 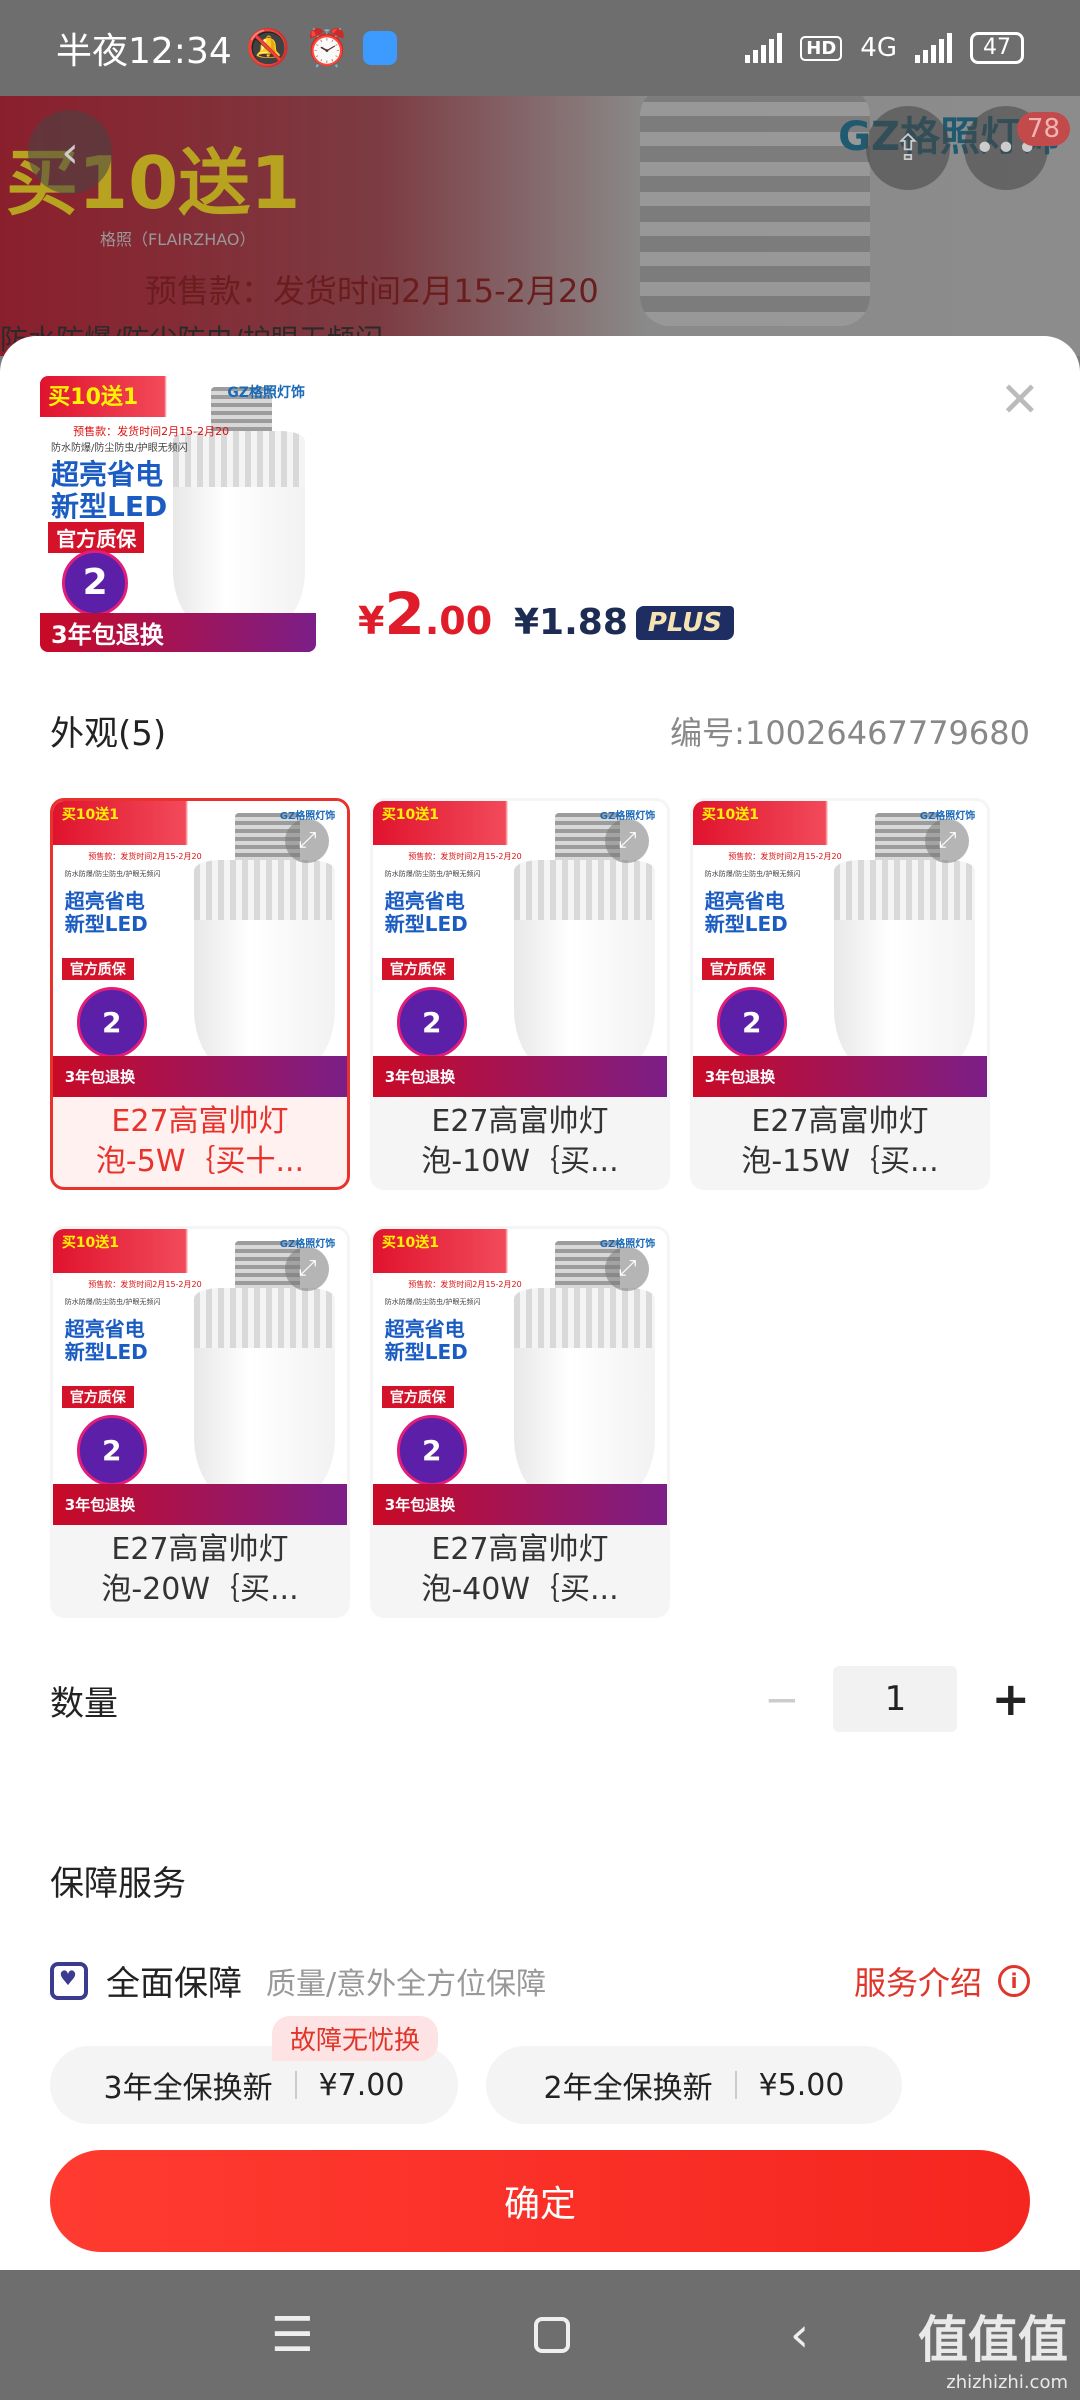 What do you see at coordinates (781, 1699) in the screenshot?
I see `decrease-quantity-button: −` at bounding box center [781, 1699].